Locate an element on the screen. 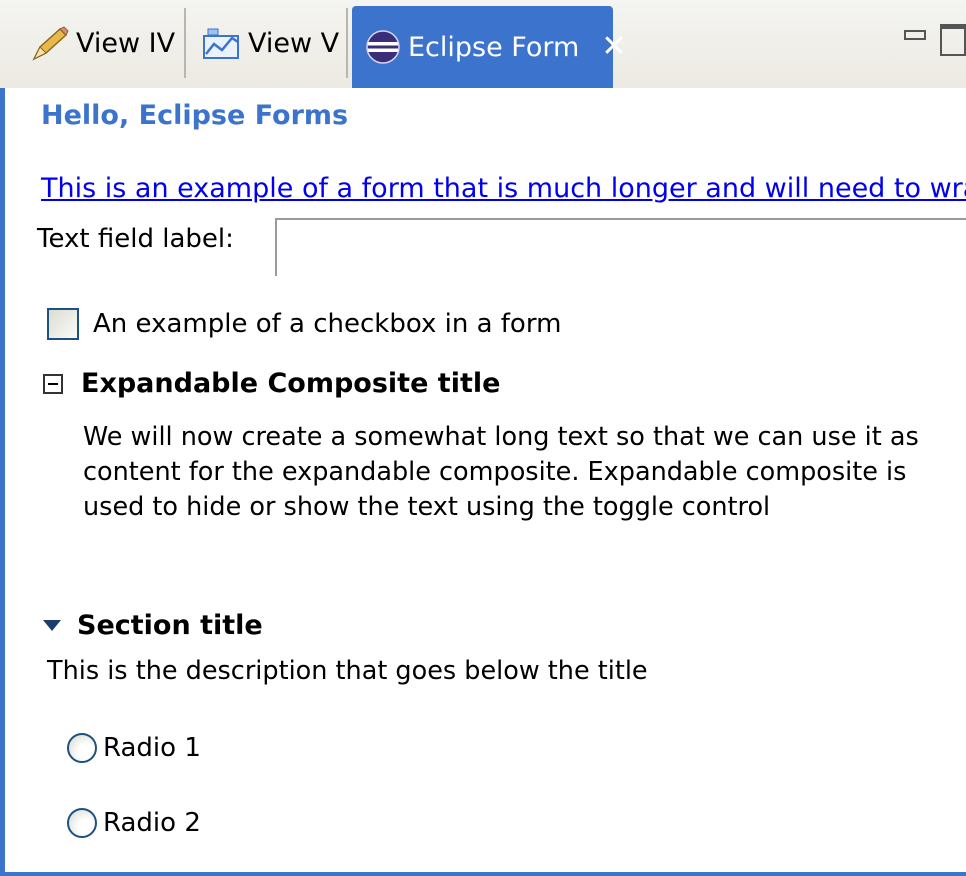 The width and height of the screenshot is (966, 876). tab-eclipse-form: Eclipse Form ✕ is located at coordinates (489, 47).